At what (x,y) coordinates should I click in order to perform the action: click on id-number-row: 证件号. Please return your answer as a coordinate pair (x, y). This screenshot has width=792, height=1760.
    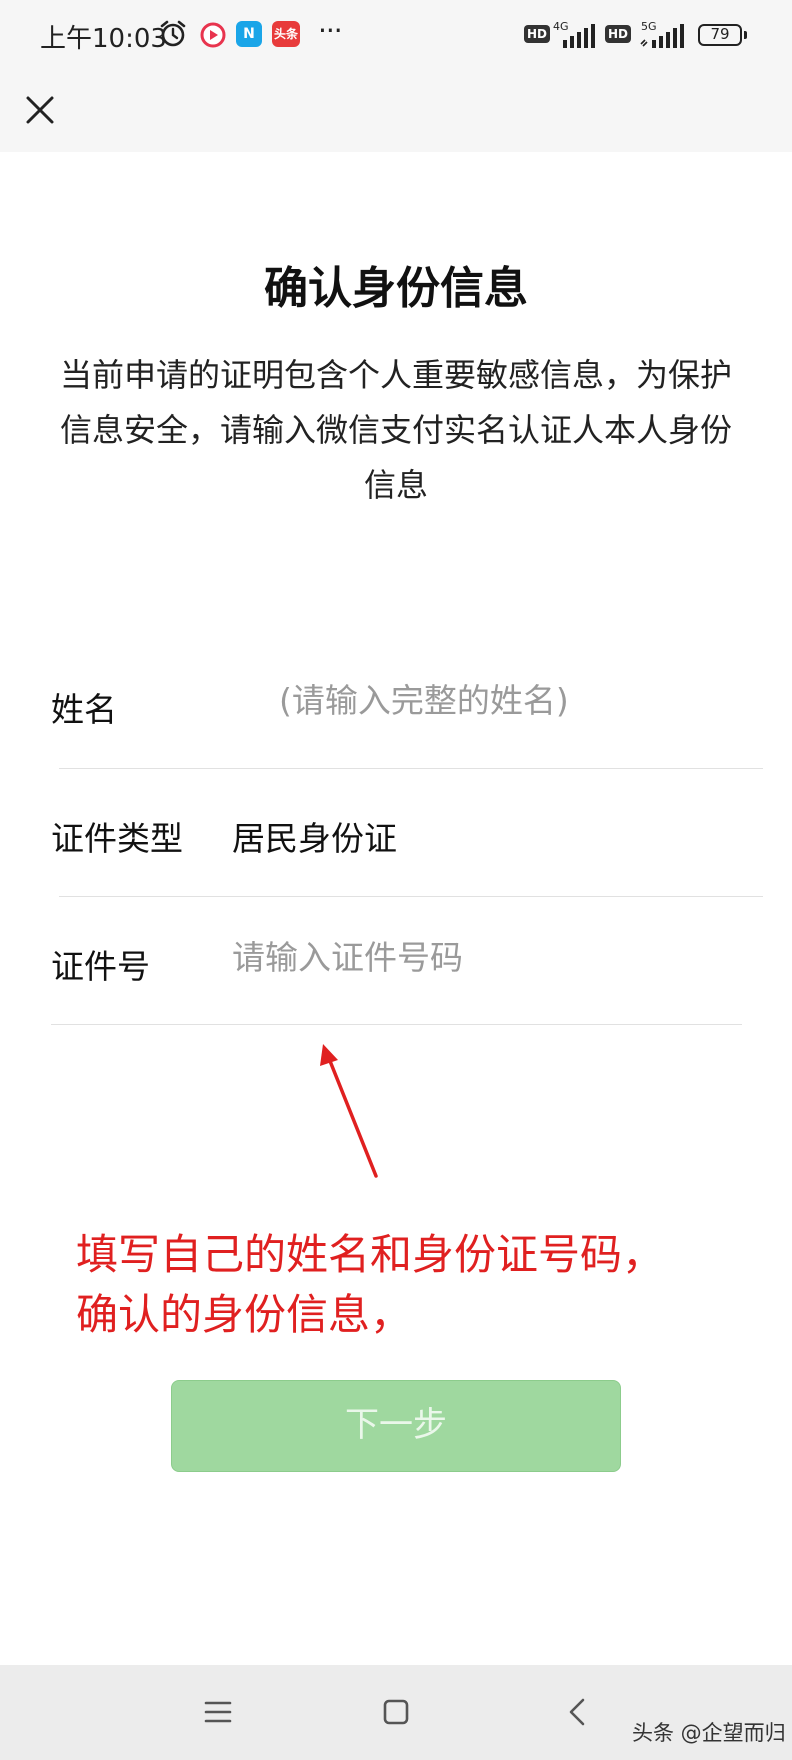
    Looking at the image, I should click on (396, 957).